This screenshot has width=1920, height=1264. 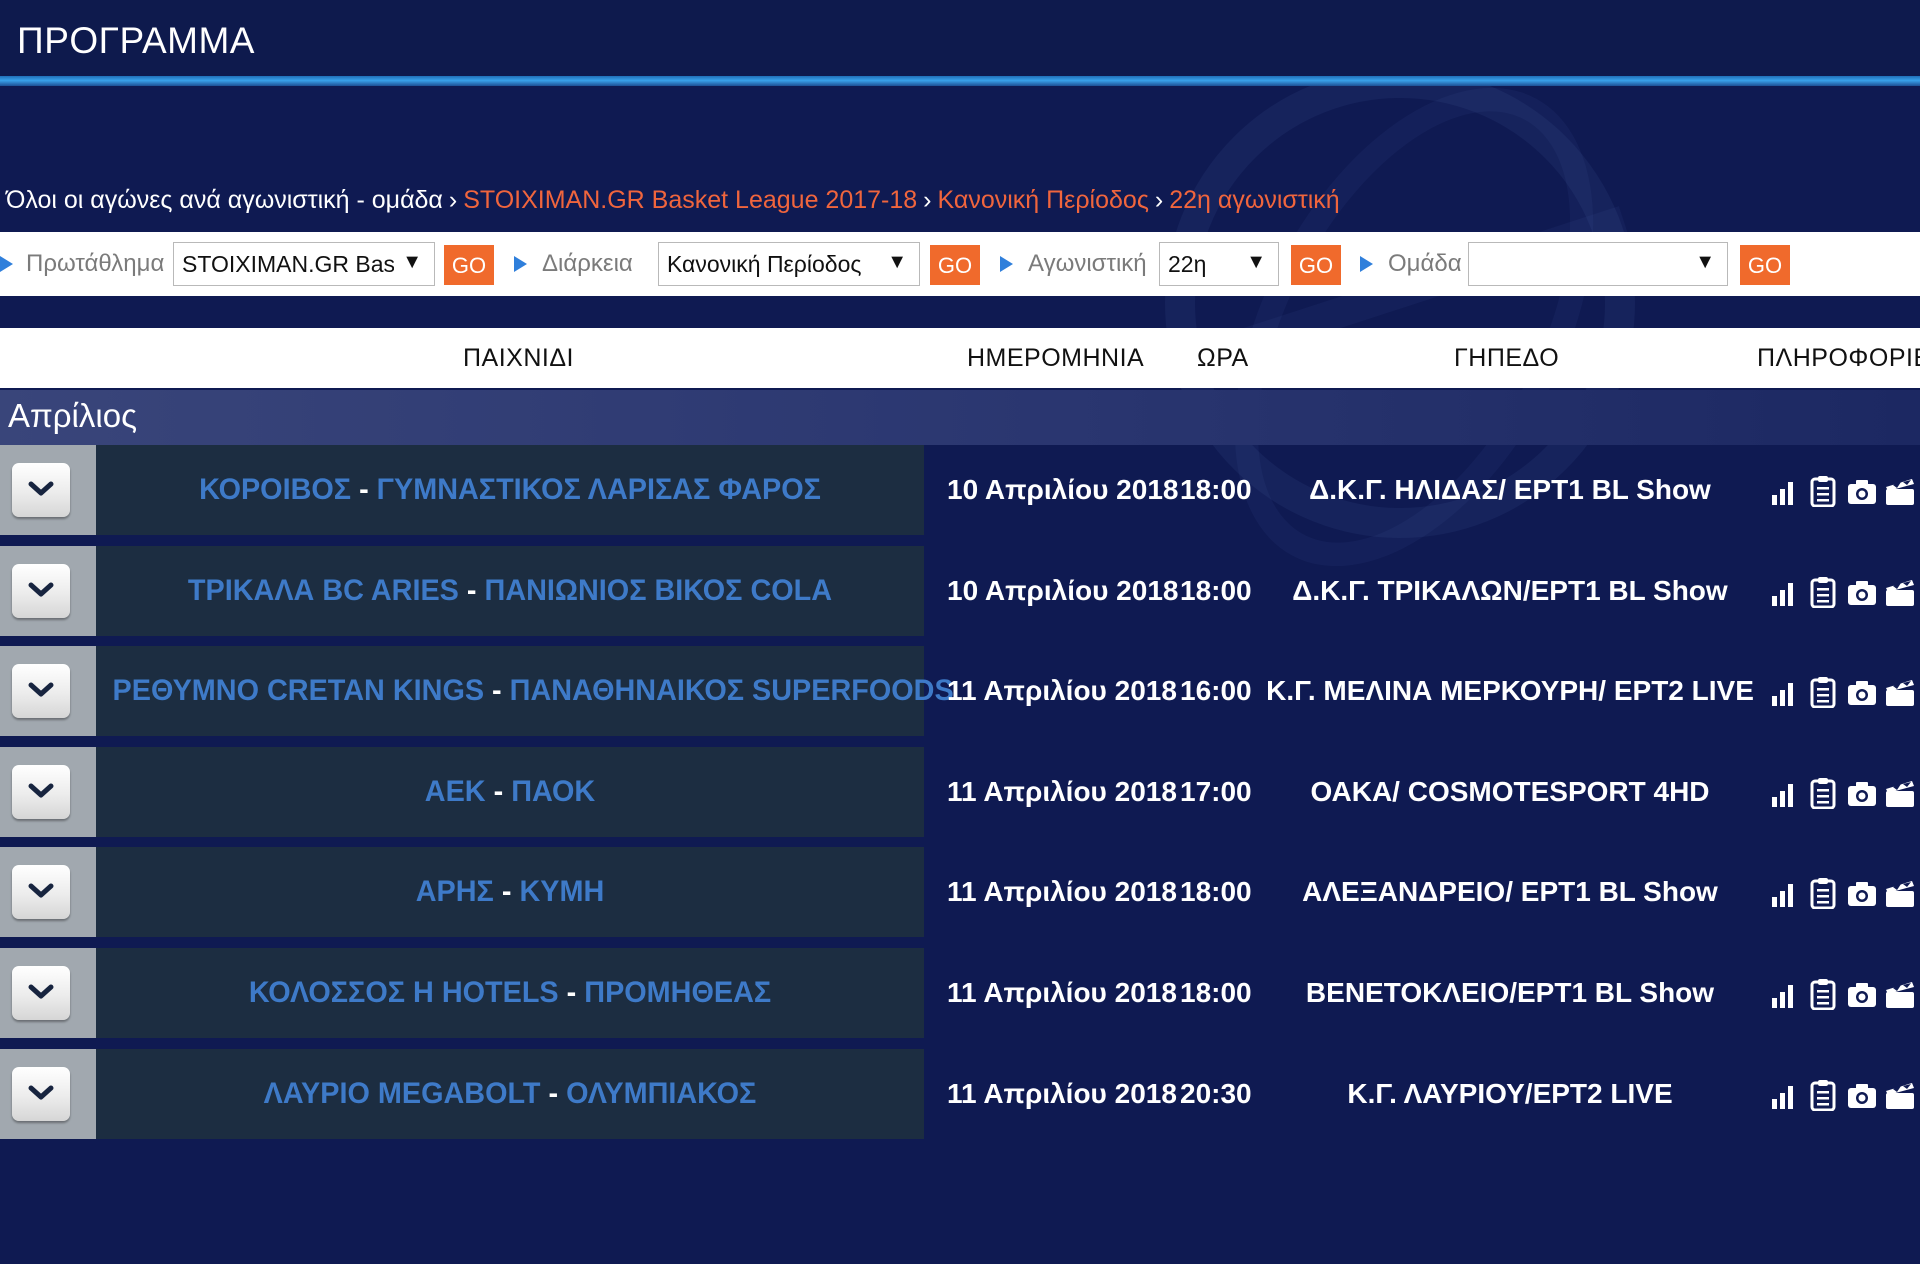 What do you see at coordinates (1216, 791) in the screenshot?
I see `match-time: 17:00` at bounding box center [1216, 791].